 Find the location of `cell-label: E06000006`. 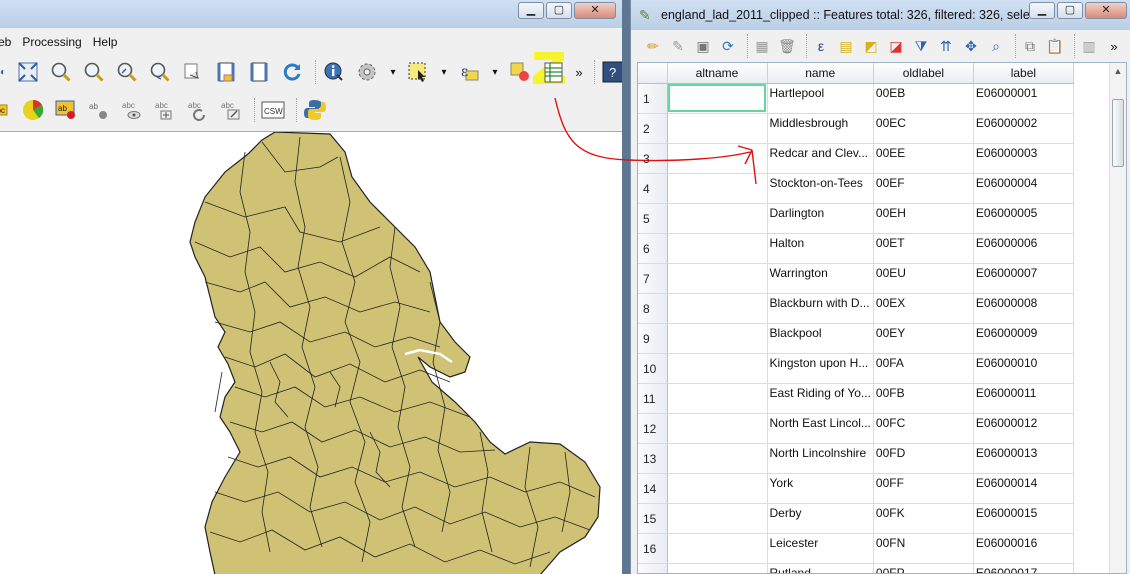

cell-label: E06000006 is located at coordinates (1023, 248).